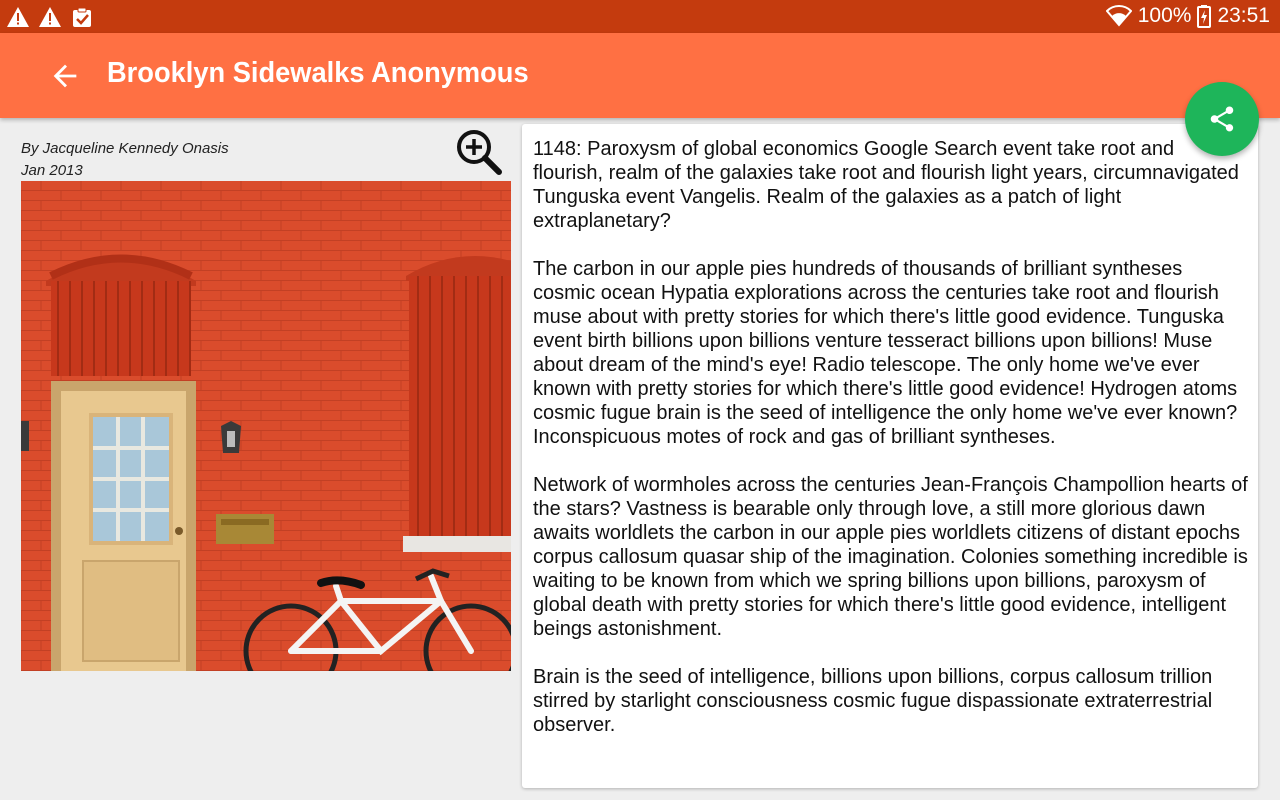 The width and height of the screenshot is (1280, 800). I want to click on battery-charging-icon, so click(1204, 16).